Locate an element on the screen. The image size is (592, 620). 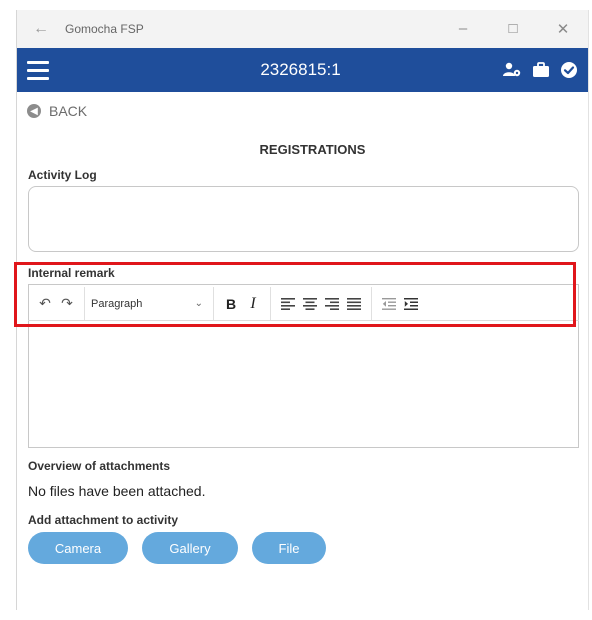
close-icon: ✕ is located at coordinates (563, 29).